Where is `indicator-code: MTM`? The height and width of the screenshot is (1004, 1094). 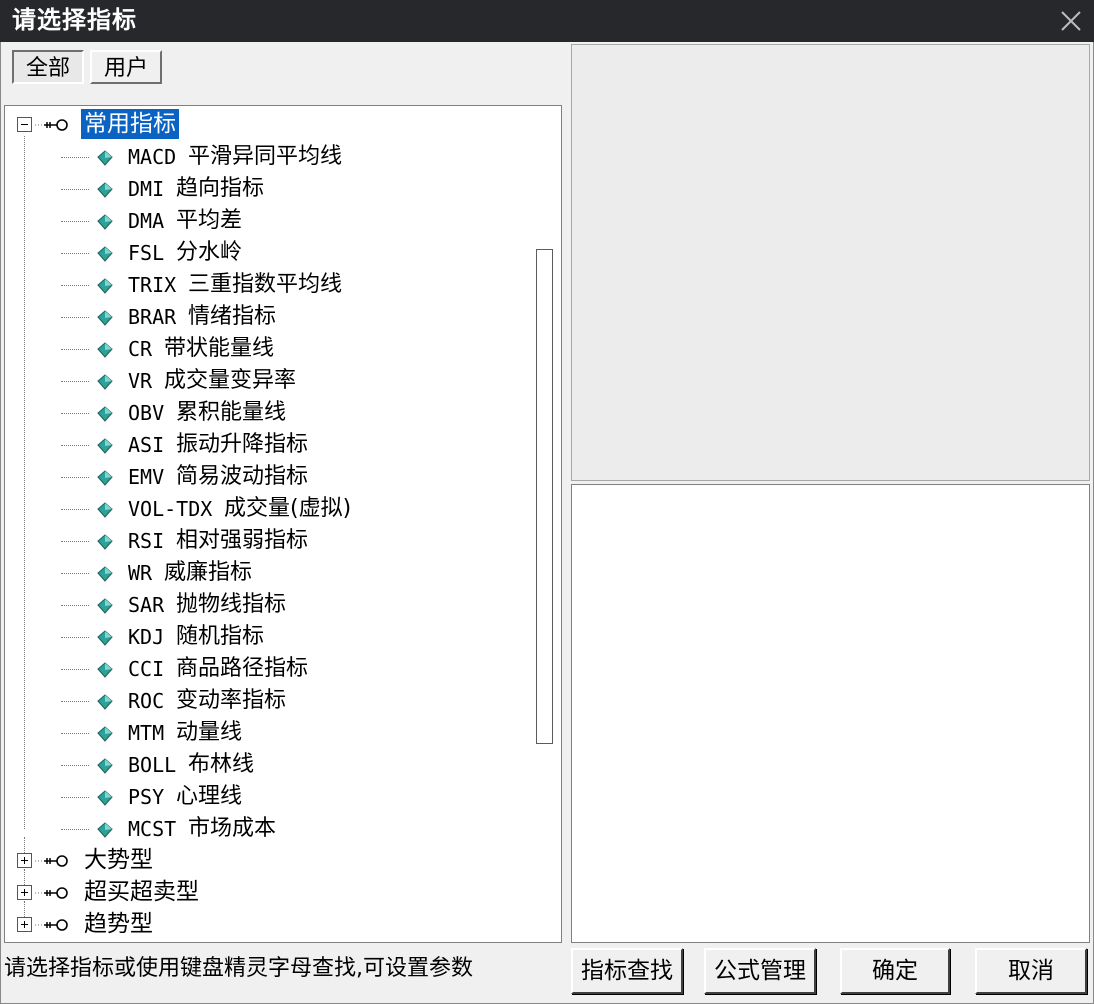
indicator-code: MTM is located at coordinates (146, 733).